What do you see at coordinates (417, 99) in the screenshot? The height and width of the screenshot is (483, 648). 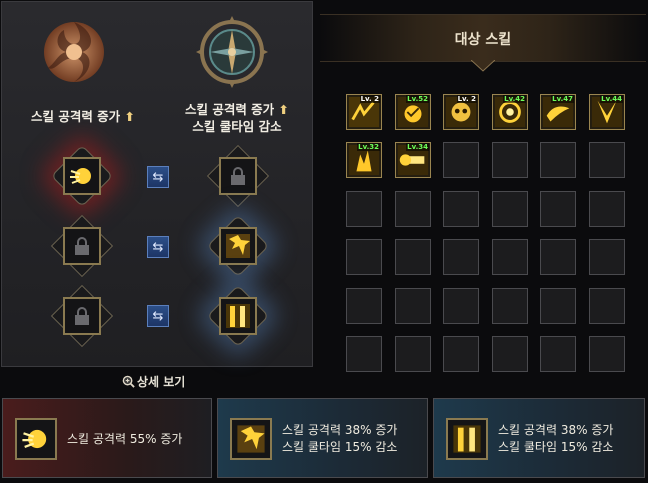 I see `skill-level-label: Lv.52` at bounding box center [417, 99].